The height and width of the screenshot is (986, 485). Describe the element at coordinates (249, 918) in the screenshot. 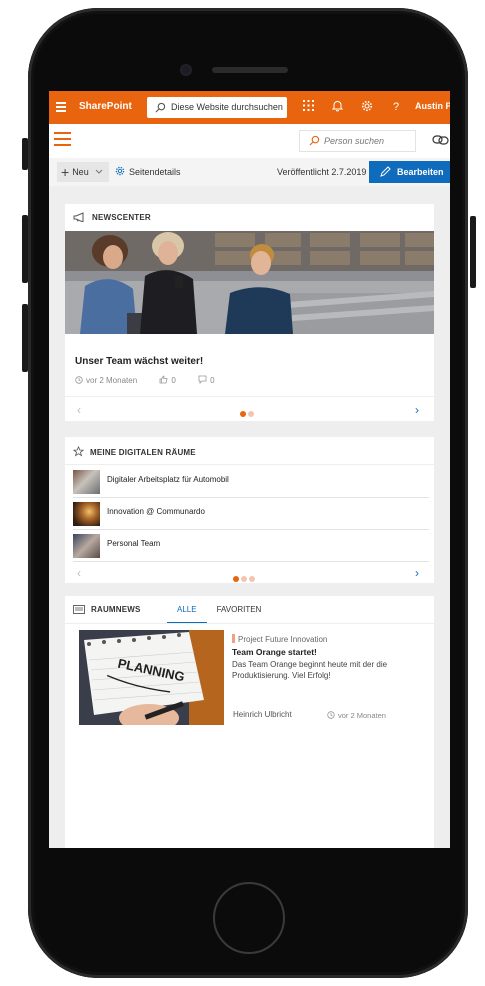

I see `home-button` at that location.